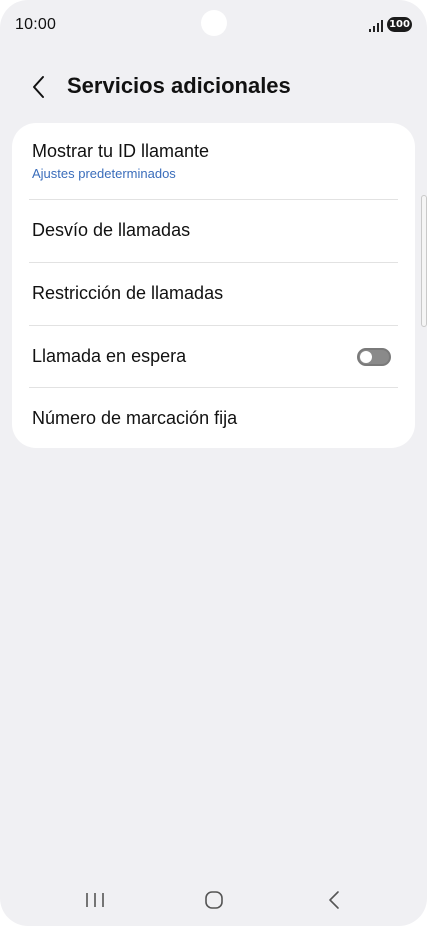 The height and width of the screenshot is (926, 427). I want to click on caller-id-label: Mostrar tu ID llamante, so click(121, 151).